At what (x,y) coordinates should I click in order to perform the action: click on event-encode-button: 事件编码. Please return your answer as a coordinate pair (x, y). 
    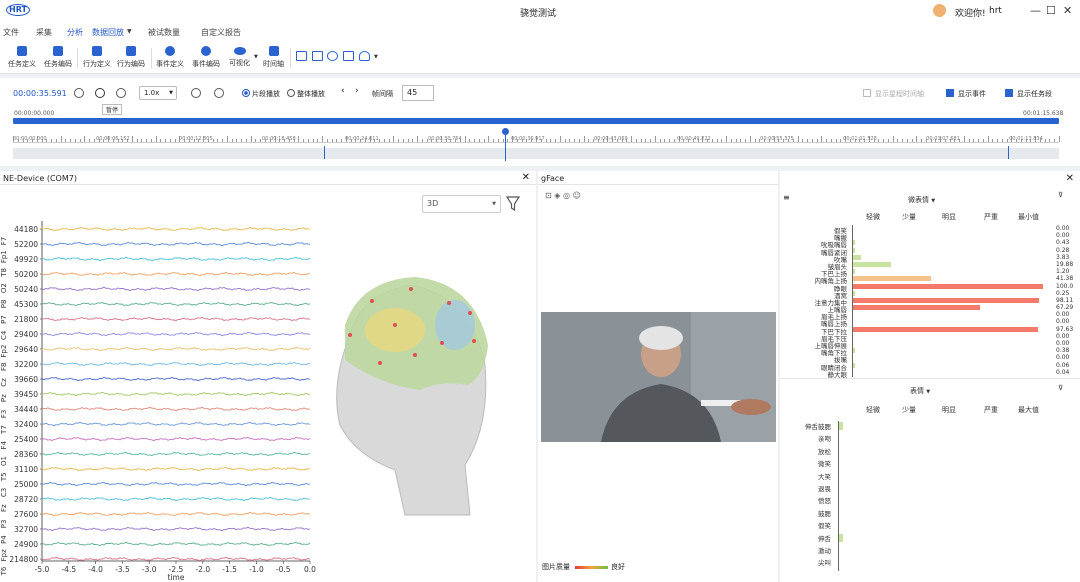
    Looking at the image, I should click on (206, 57).